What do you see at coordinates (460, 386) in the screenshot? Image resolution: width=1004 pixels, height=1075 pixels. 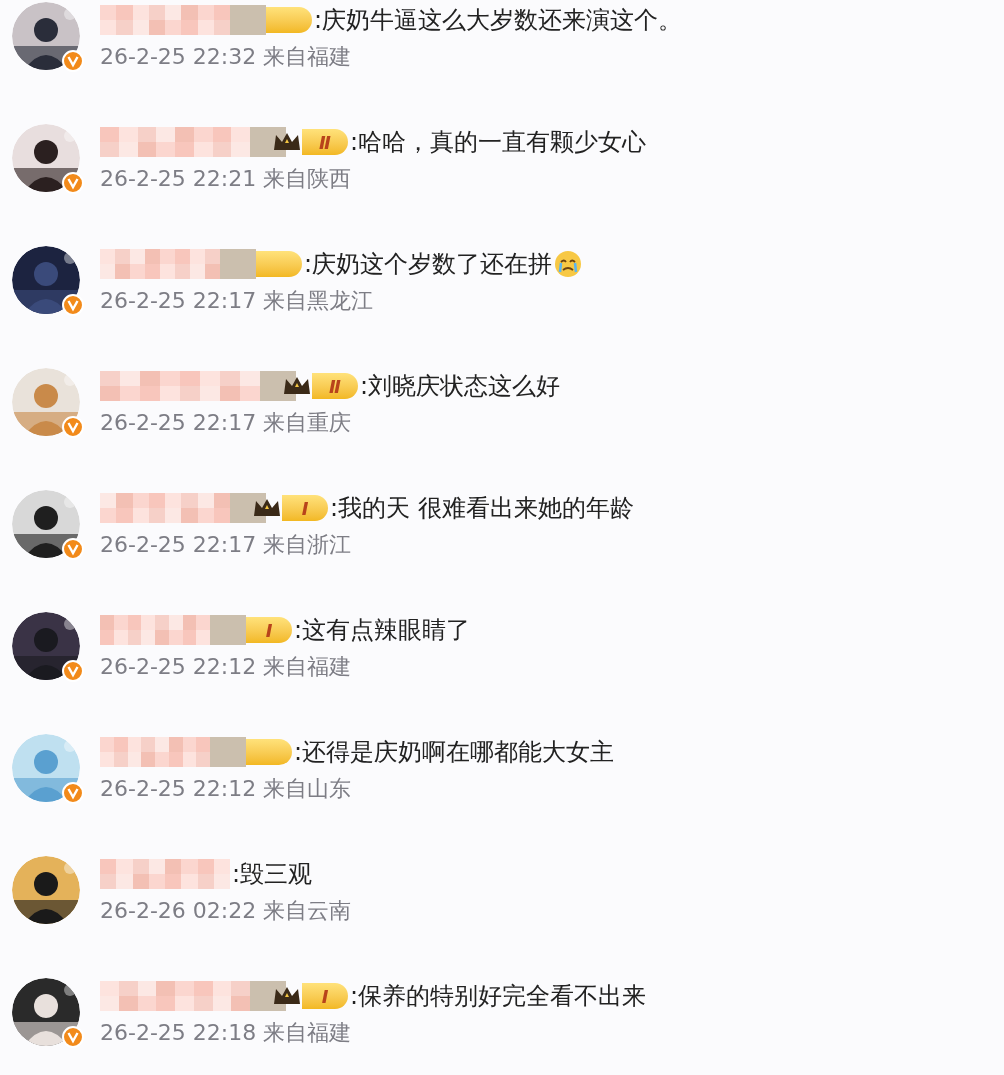 I see `comment-text: :刘晓庆状态这么好` at bounding box center [460, 386].